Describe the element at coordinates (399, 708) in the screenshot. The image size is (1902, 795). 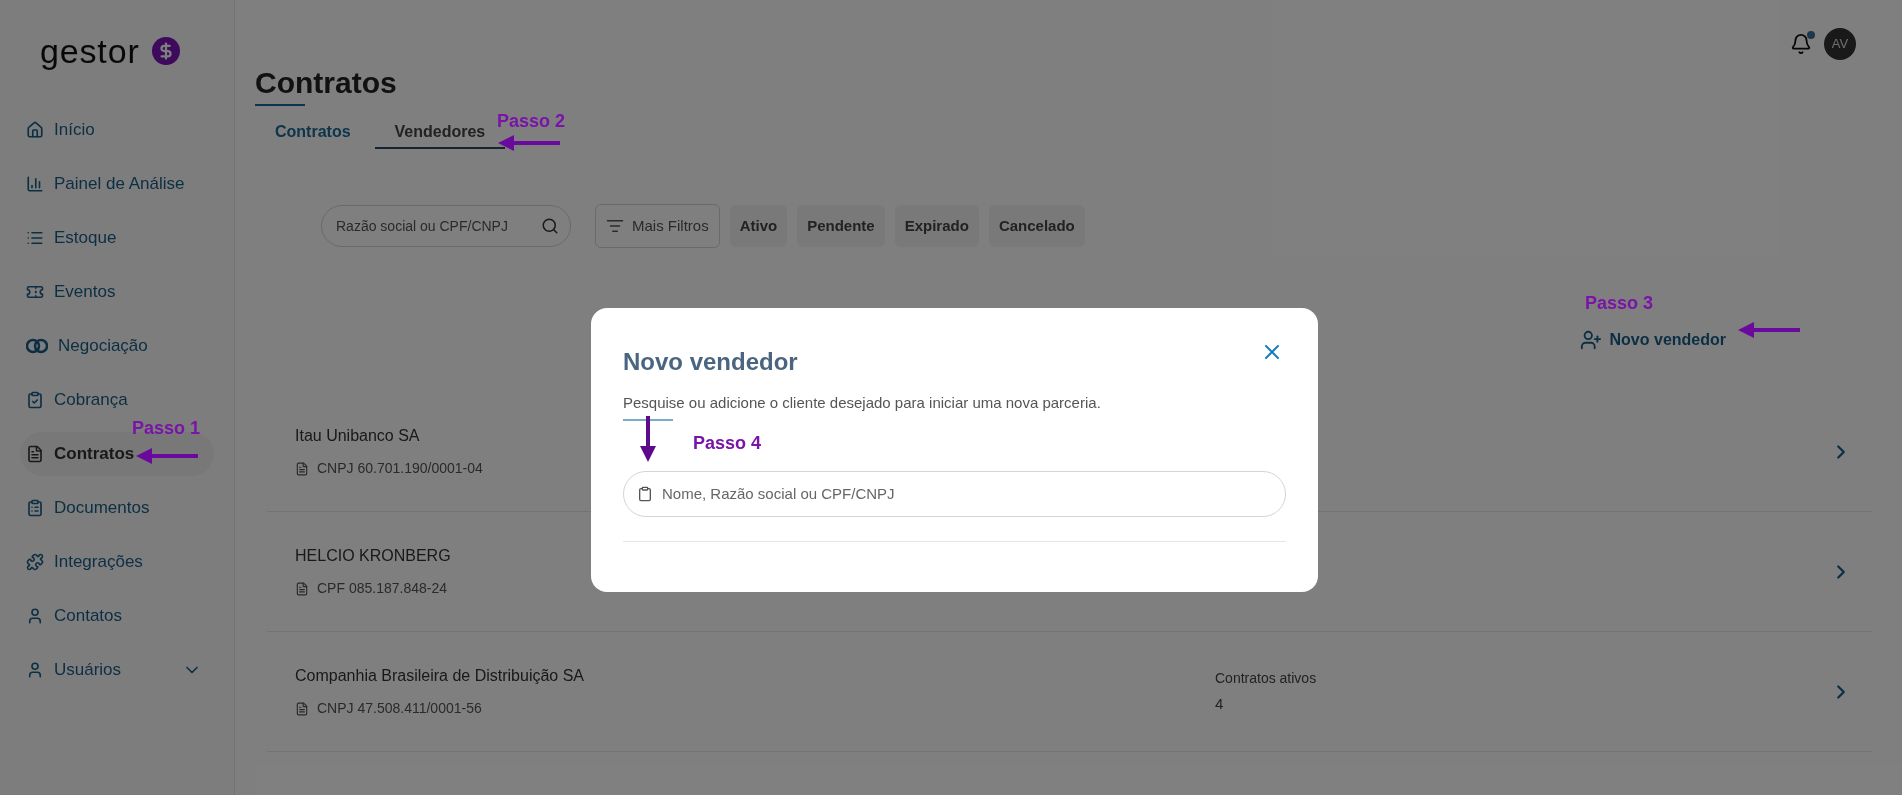
I see `seller-document: CNPJ 47.508.411/0001-56` at that location.